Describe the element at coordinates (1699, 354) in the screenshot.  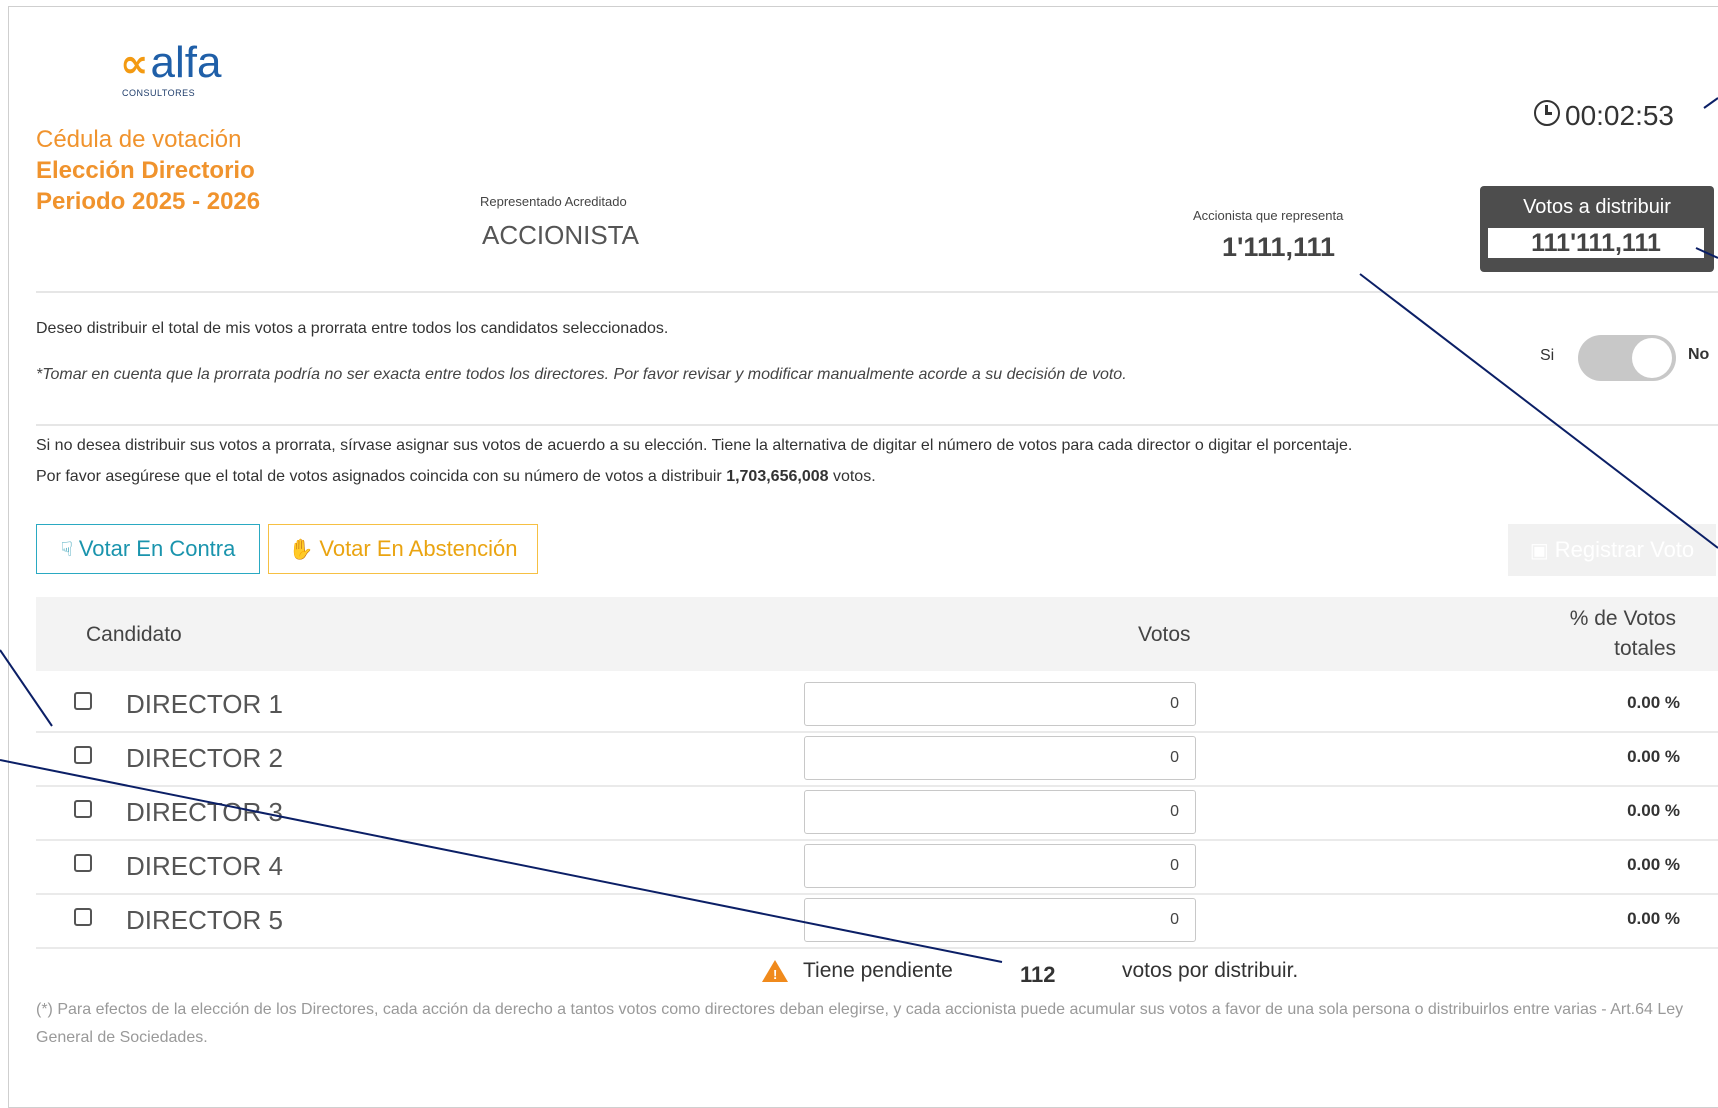
I see `toggle-no-label: No` at that location.